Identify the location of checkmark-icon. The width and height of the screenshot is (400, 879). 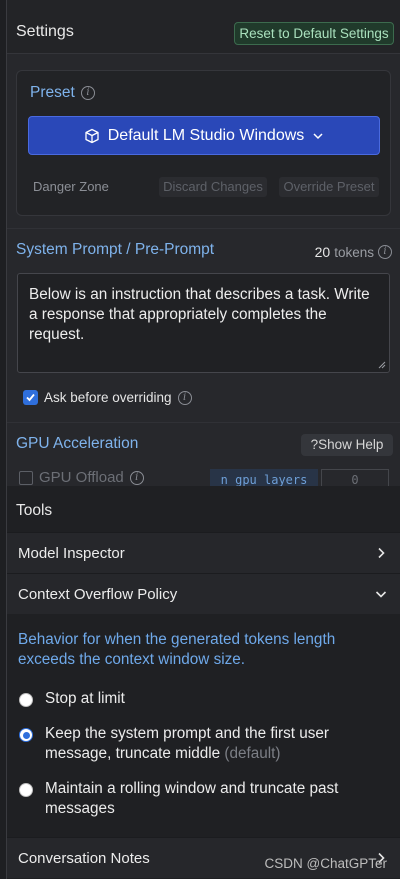
(30, 397).